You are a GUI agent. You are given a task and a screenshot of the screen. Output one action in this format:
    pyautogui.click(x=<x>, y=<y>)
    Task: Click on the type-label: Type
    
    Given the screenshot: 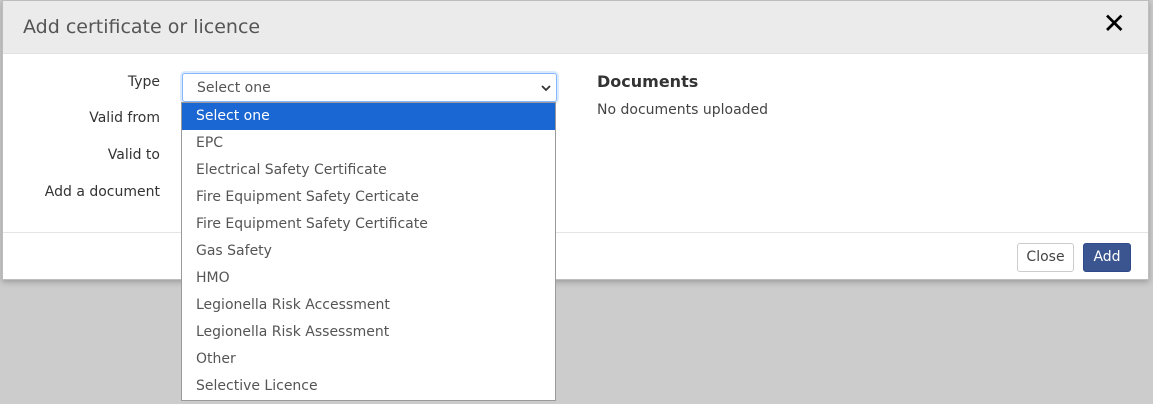 What is the action you would take?
    pyautogui.click(x=143, y=82)
    